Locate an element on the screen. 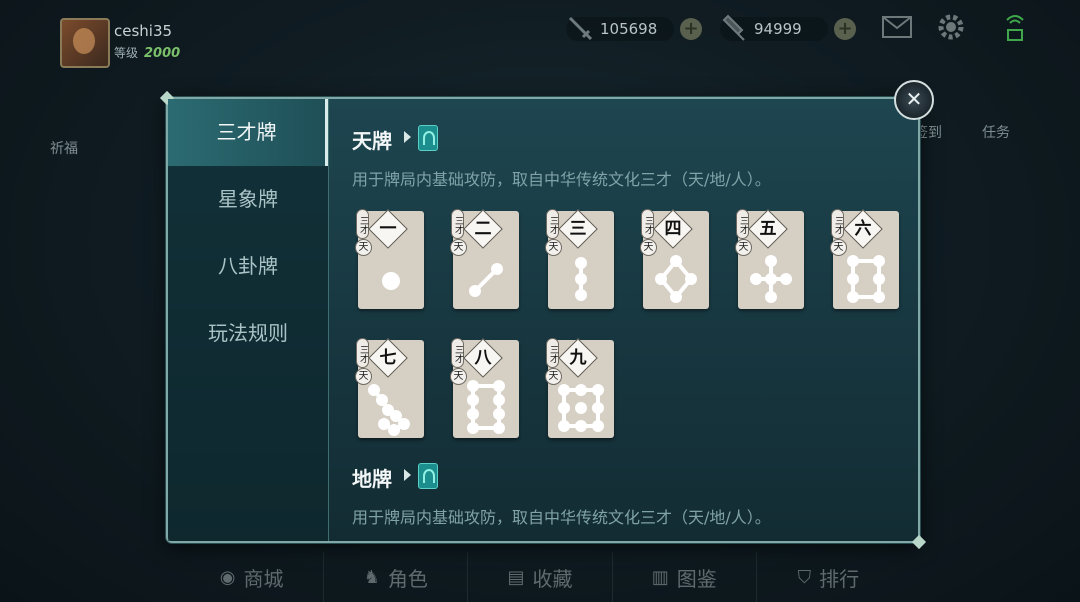  bottom-nav: ◉ 商城 ♞ 角色 ▤ 收藏 ▥ 图鉴 ⛉ 排行 is located at coordinates (540, 577).